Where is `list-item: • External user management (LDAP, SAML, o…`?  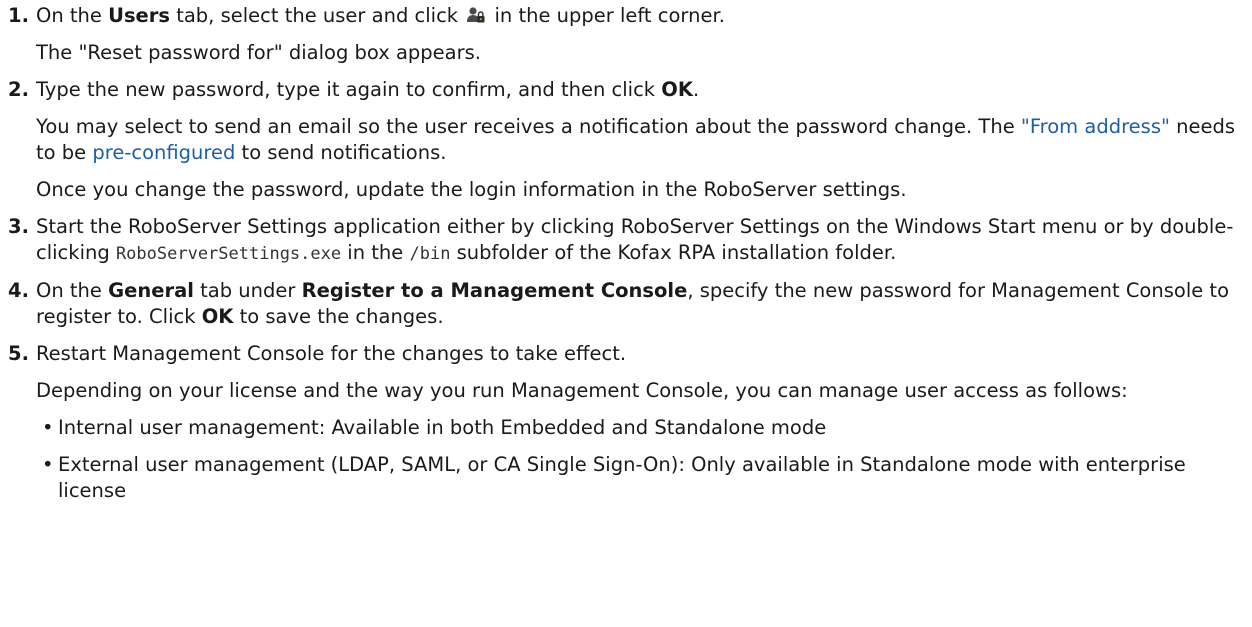
list-item: • External user management (LDAP, SAML, o… is located at coordinates (640, 478).